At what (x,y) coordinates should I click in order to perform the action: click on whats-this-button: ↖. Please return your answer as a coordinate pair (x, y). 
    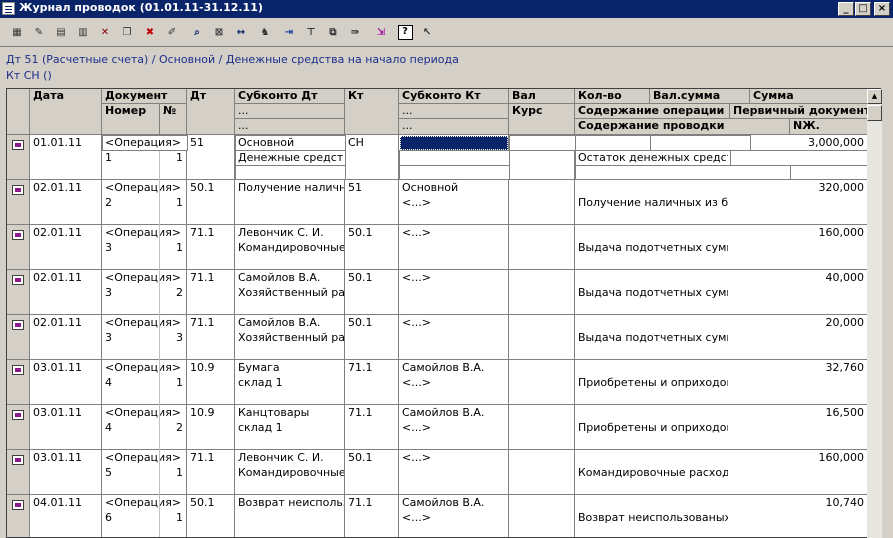
    Looking at the image, I should click on (427, 32).